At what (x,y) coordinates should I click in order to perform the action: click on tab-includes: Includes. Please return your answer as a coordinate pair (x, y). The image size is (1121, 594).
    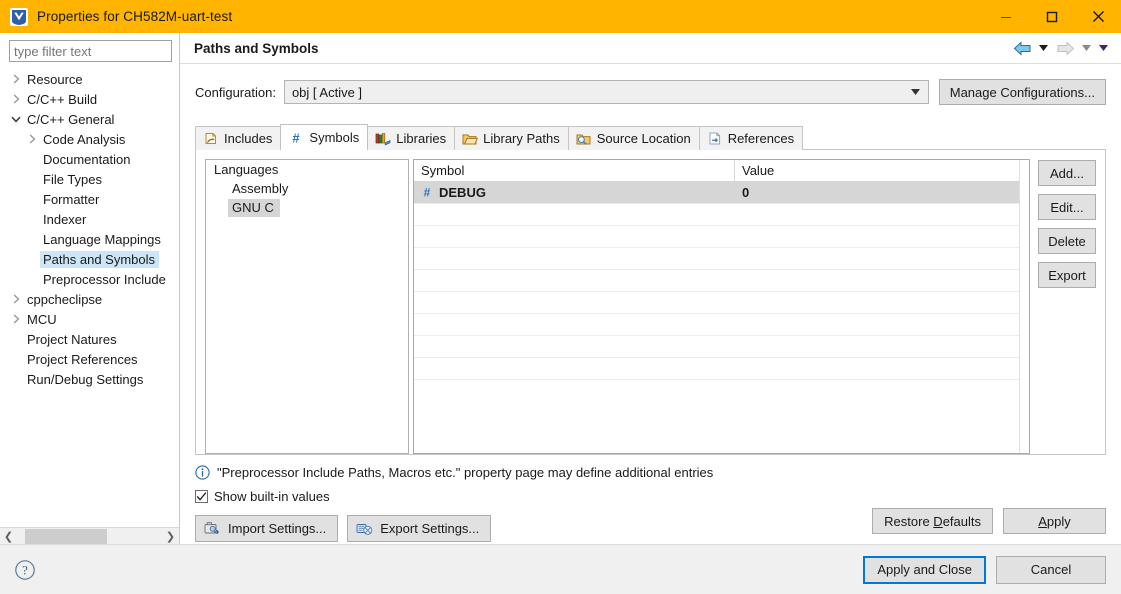
    Looking at the image, I should click on (238, 138).